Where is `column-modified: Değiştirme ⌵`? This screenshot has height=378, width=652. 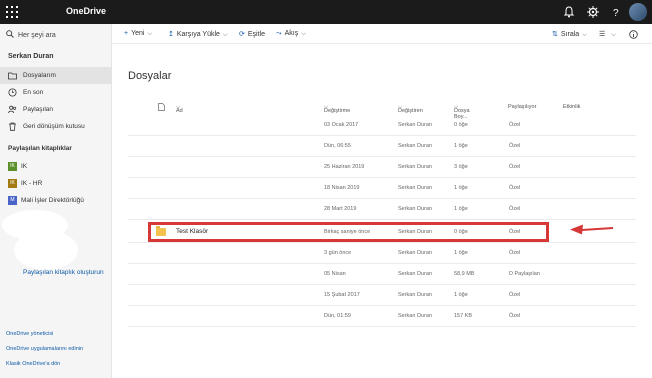
column-modified: Değiştirme ⌵ is located at coordinates (337, 109).